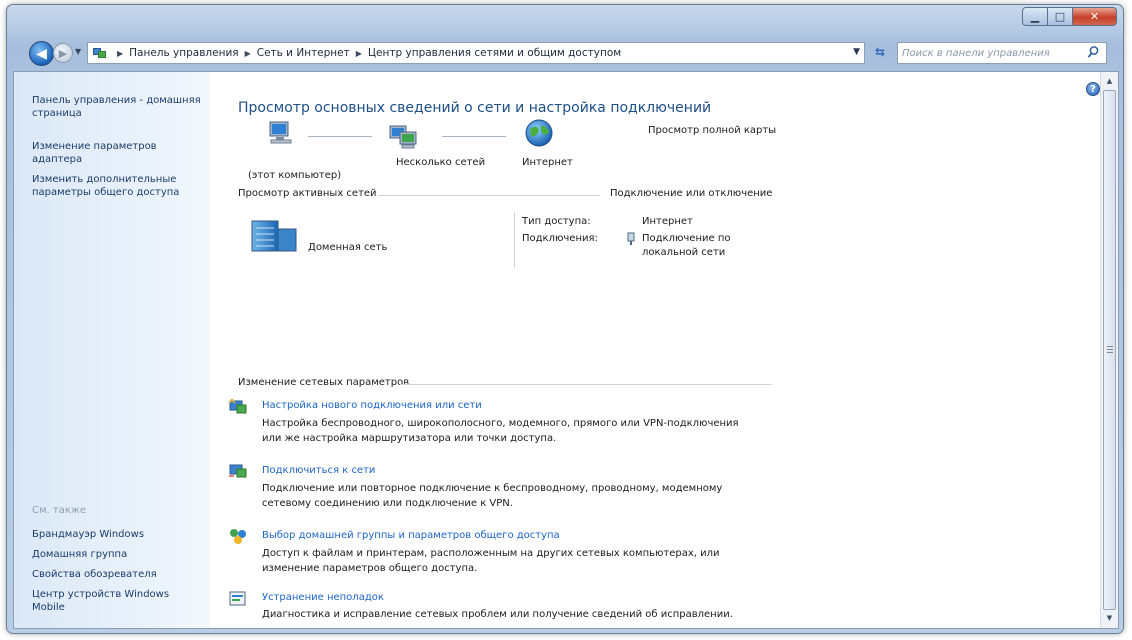 The height and width of the screenshot is (640, 1132). Describe the element at coordinates (992, 53) in the screenshot. I see `search-input` at that location.